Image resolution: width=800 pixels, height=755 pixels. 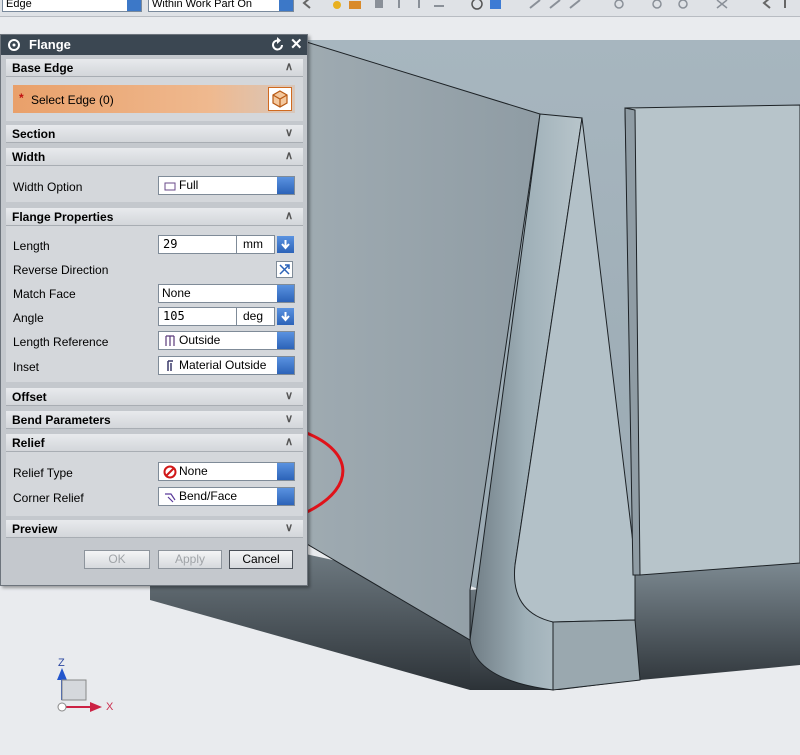 I want to click on width-option-label: Width Option, so click(x=48, y=187).